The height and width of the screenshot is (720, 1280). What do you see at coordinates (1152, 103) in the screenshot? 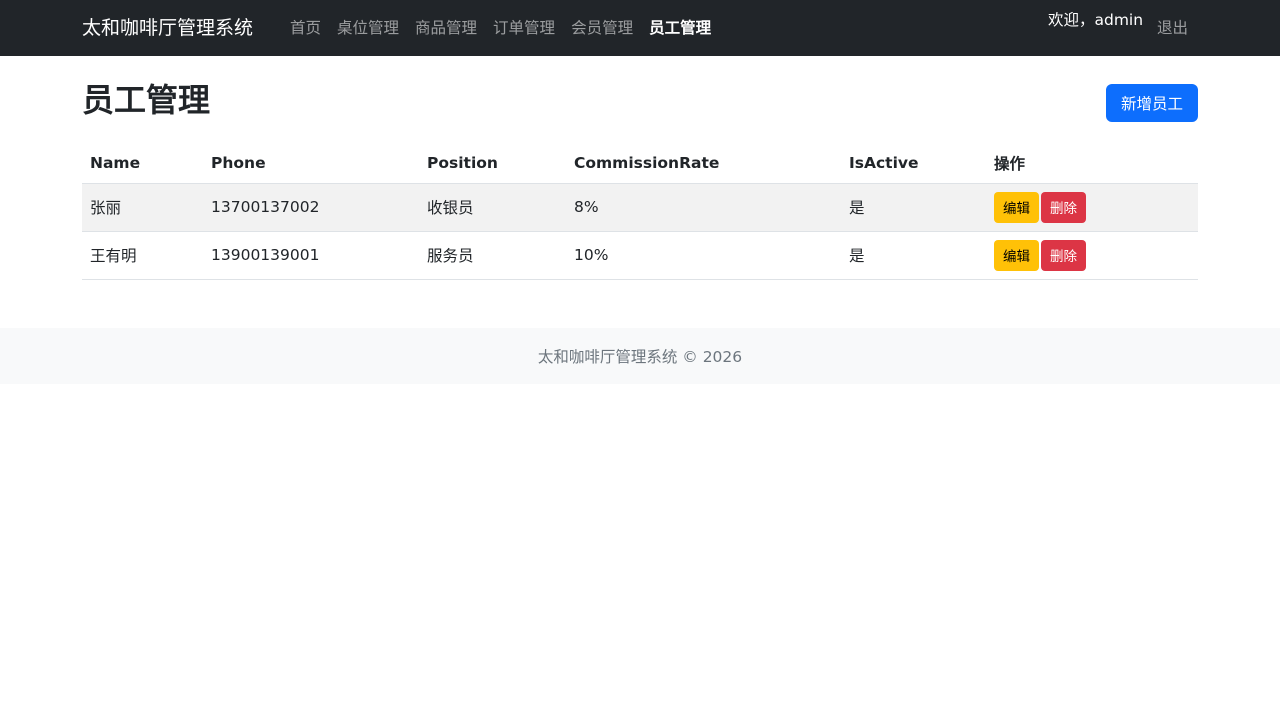
I see `add-staff-button: 新增员工` at bounding box center [1152, 103].